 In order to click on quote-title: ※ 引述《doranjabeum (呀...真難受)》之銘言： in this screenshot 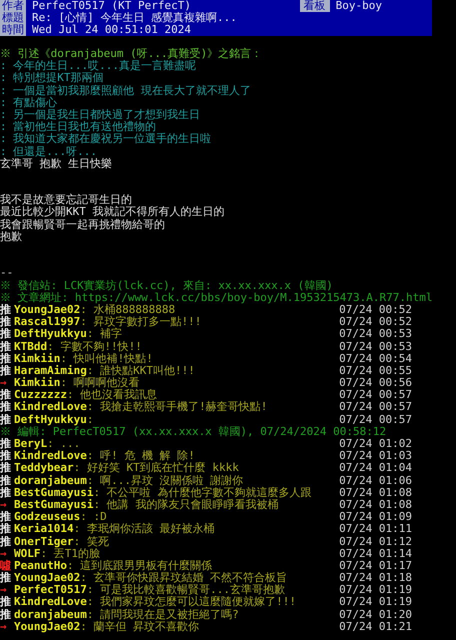, I will do `click(131, 54)`.